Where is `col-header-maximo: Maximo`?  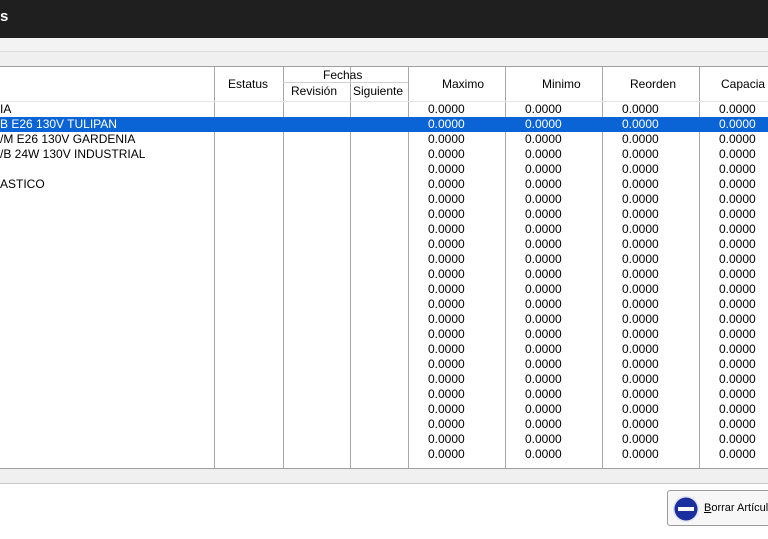
col-header-maximo: Maximo is located at coordinates (463, 84).